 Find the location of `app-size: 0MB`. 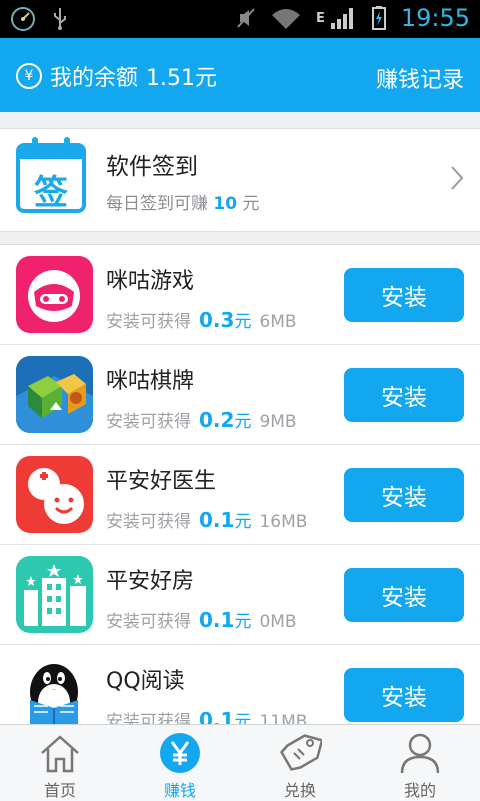

app-size: 0MB is located at coordinates (278, 622).